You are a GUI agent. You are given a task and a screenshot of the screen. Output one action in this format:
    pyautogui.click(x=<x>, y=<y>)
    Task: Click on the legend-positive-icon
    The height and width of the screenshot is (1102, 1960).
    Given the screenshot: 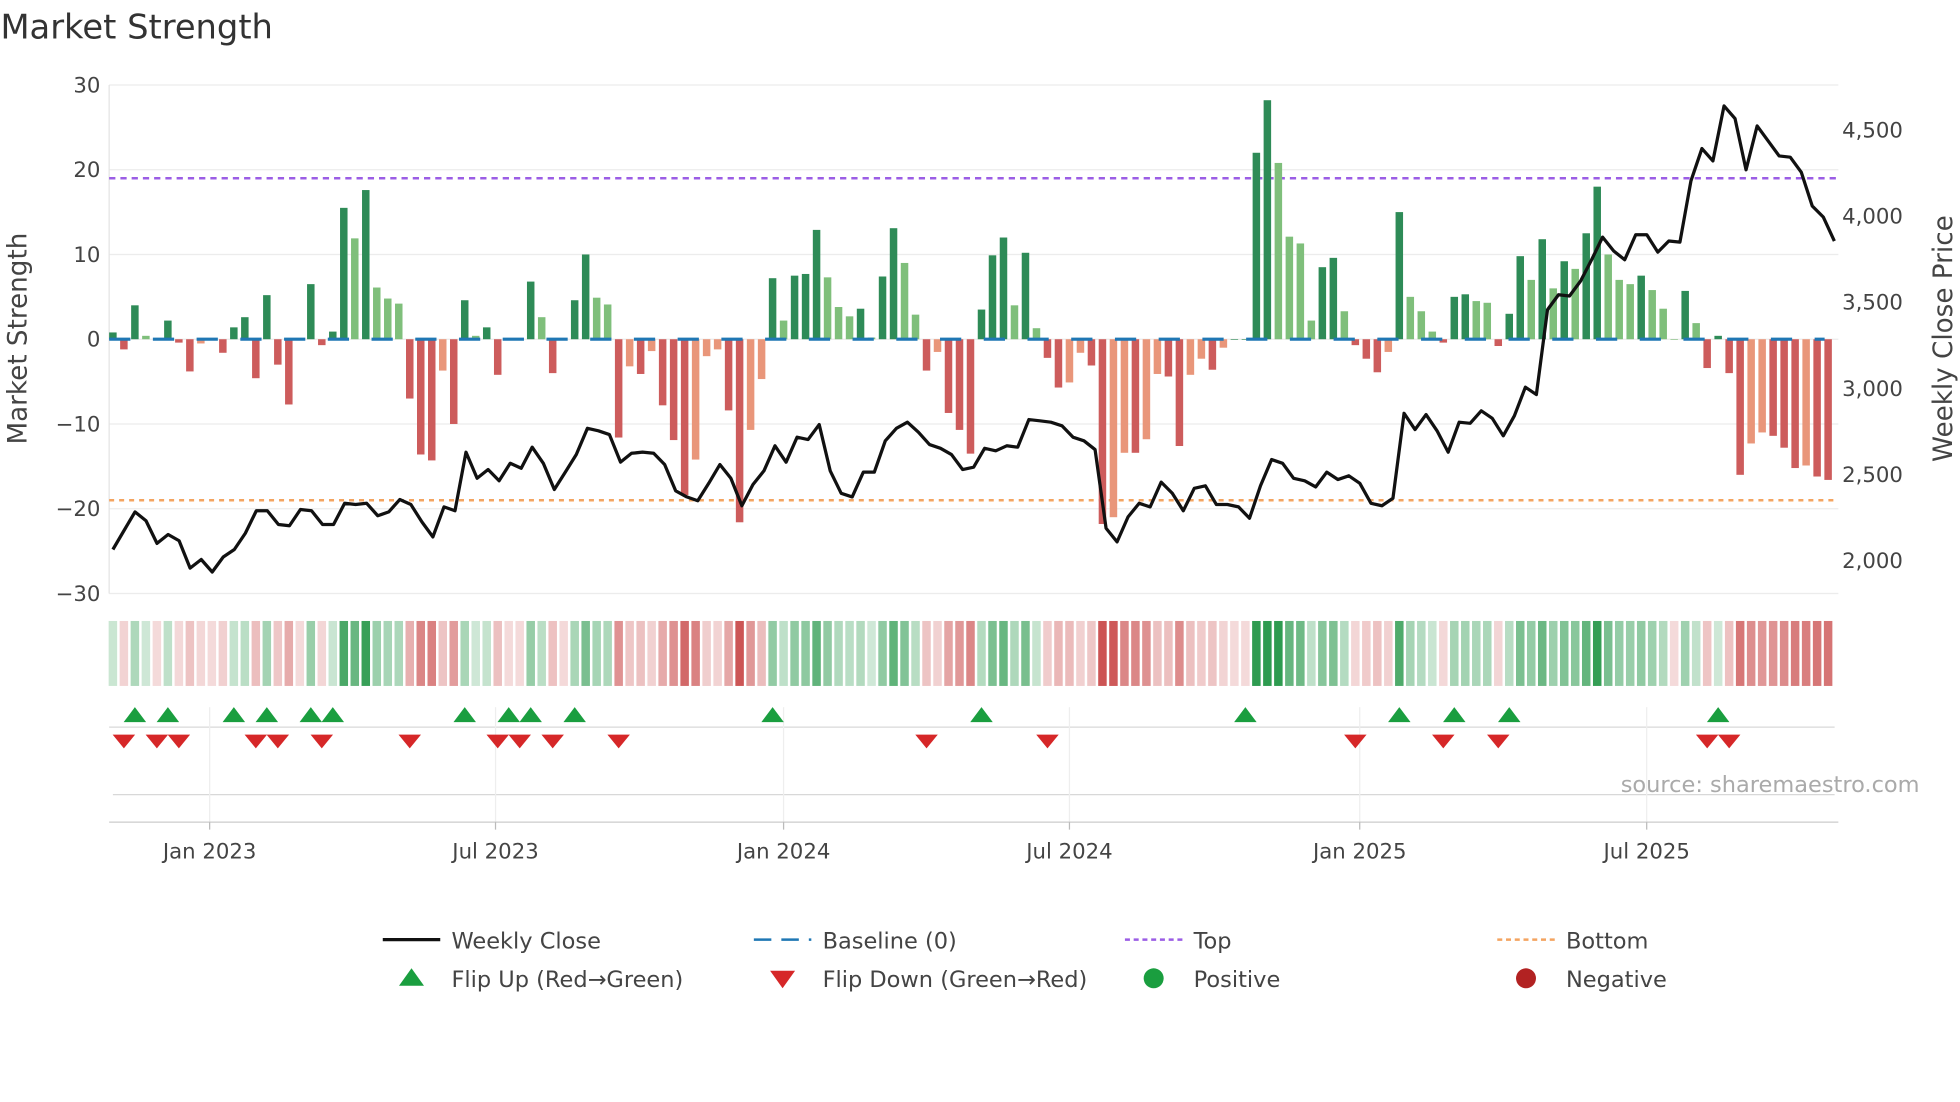 What is the action you would take?
    pyautogui.click(x=1153, y=978)
    